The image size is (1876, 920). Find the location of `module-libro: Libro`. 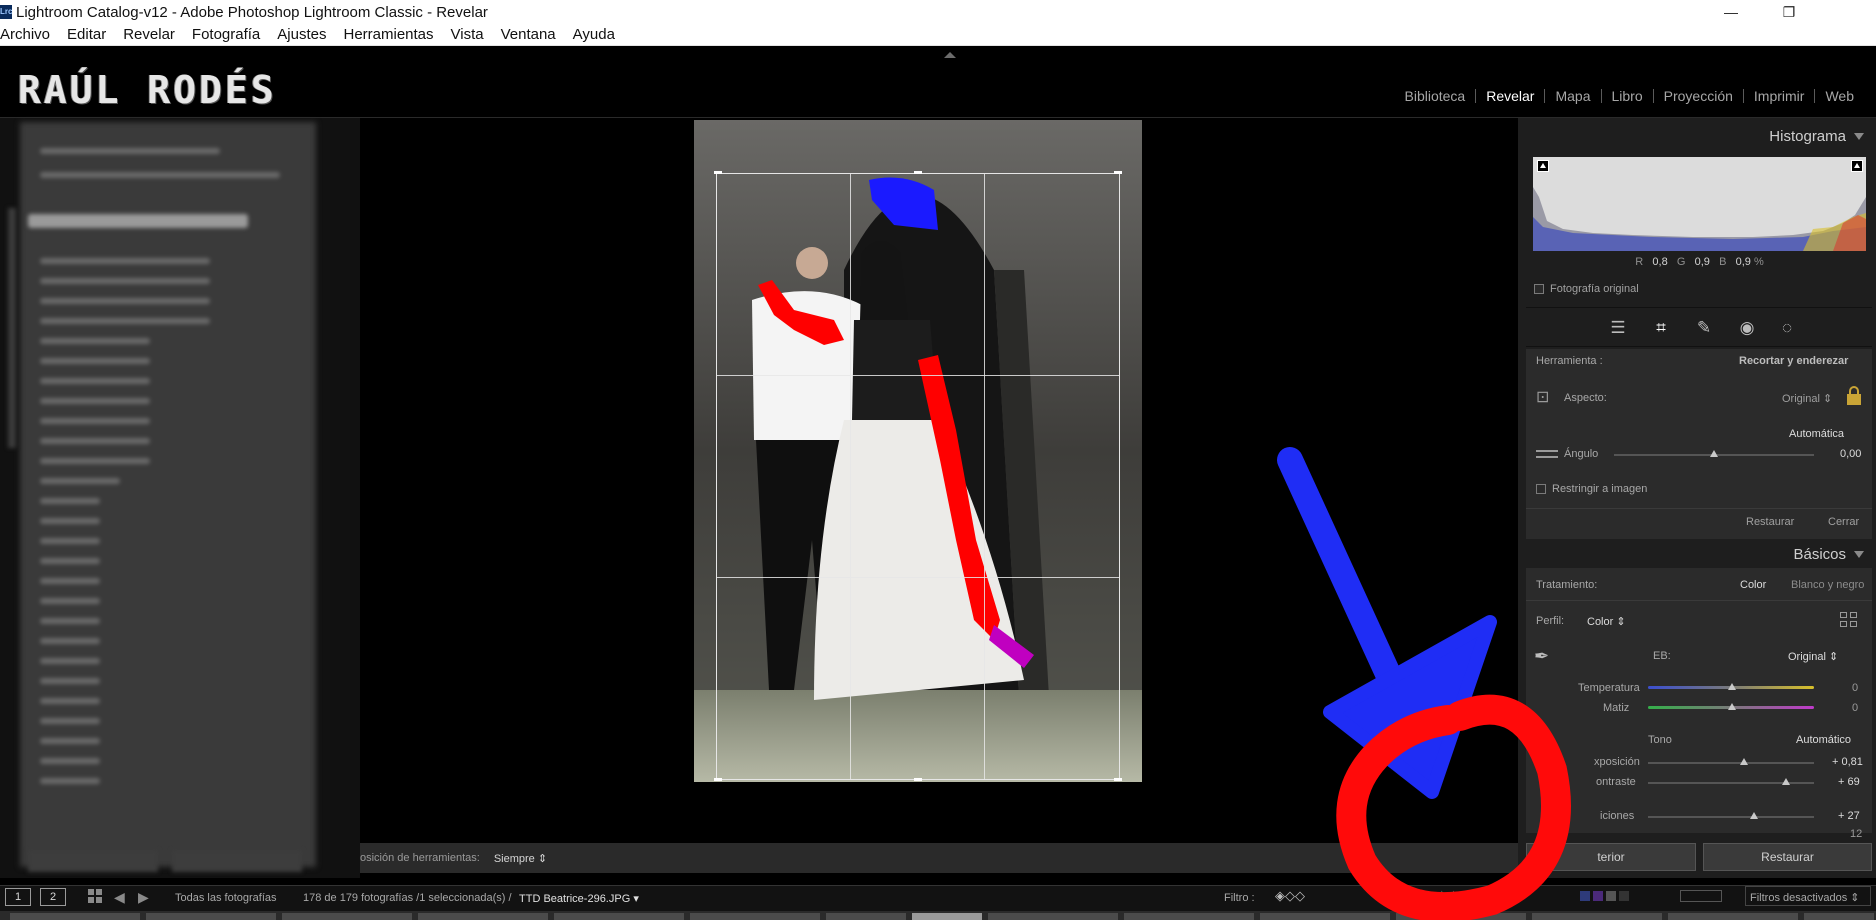

module-libro: Libro is located at coordinates (1627, 96).